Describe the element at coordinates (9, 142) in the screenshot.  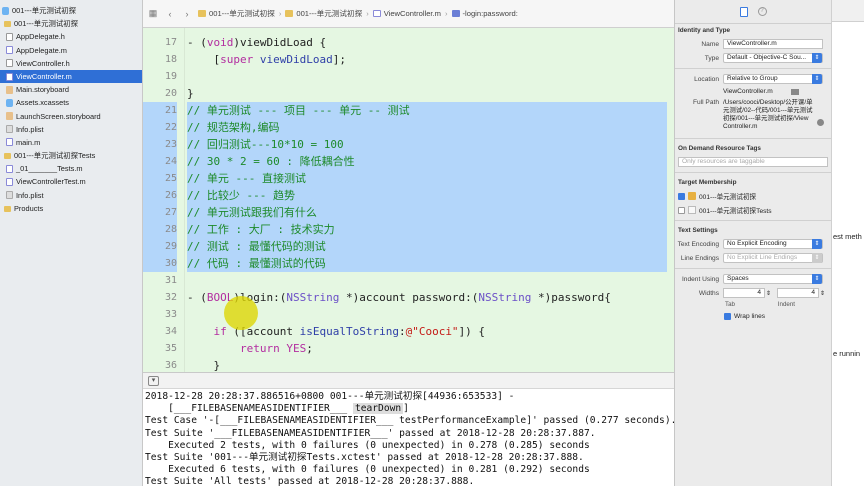
I see `m-file-icon` at that location.